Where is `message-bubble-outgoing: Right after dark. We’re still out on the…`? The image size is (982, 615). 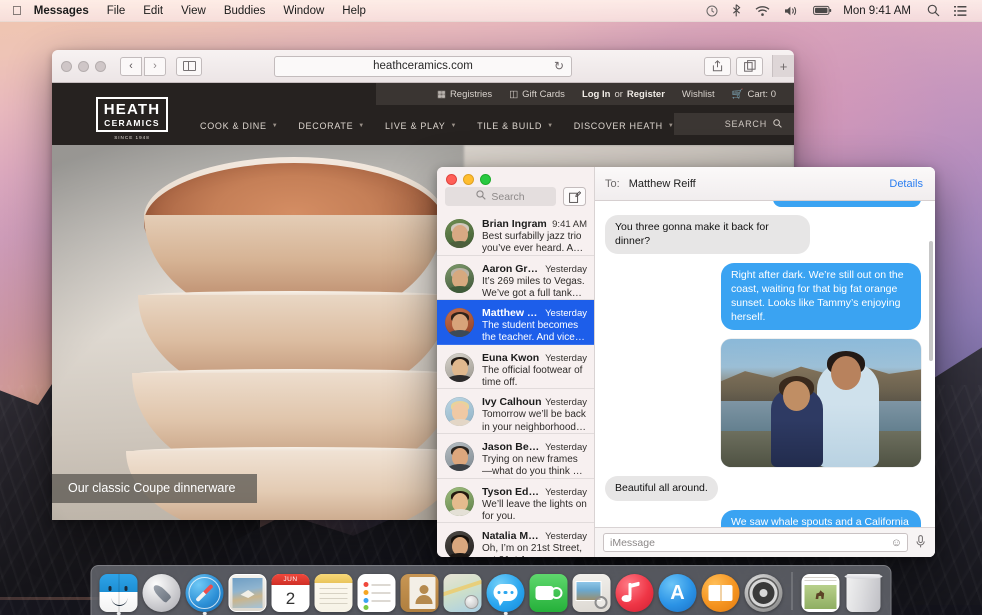 message-bubble-outgoing: Right after dark. We’re still out on the… is located at coordinates (821, 297).